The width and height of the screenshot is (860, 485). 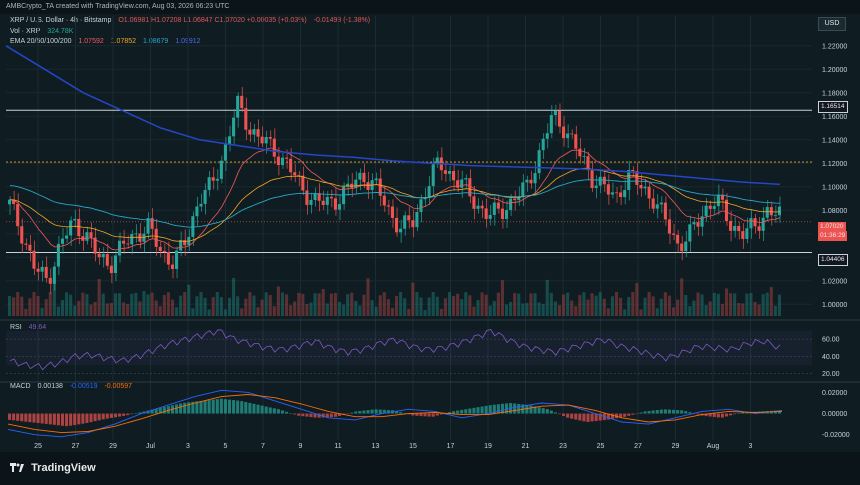 I want to click on macd-v3: -0.00597, so click(x=118, y=386).